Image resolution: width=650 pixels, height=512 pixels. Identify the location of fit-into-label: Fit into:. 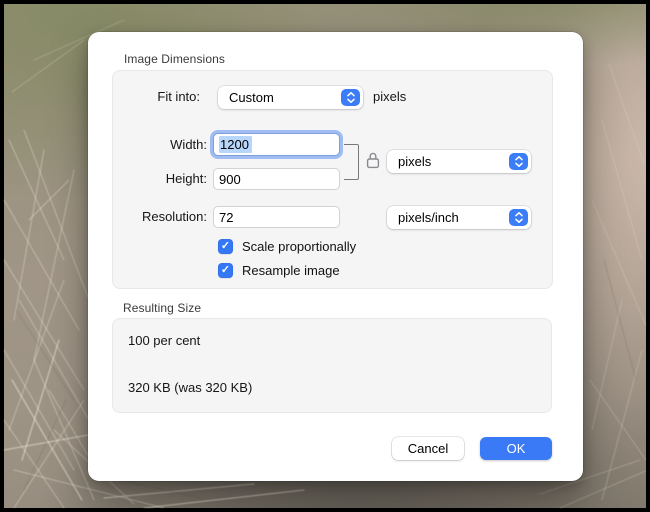
(178, 96).